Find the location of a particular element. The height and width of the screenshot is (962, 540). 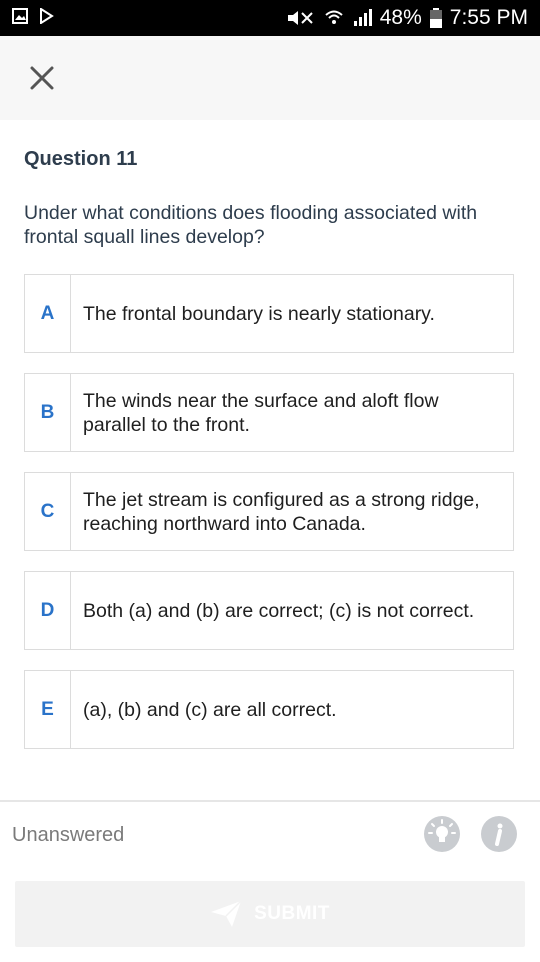

signal-icon is located at coordinates (362, 17).